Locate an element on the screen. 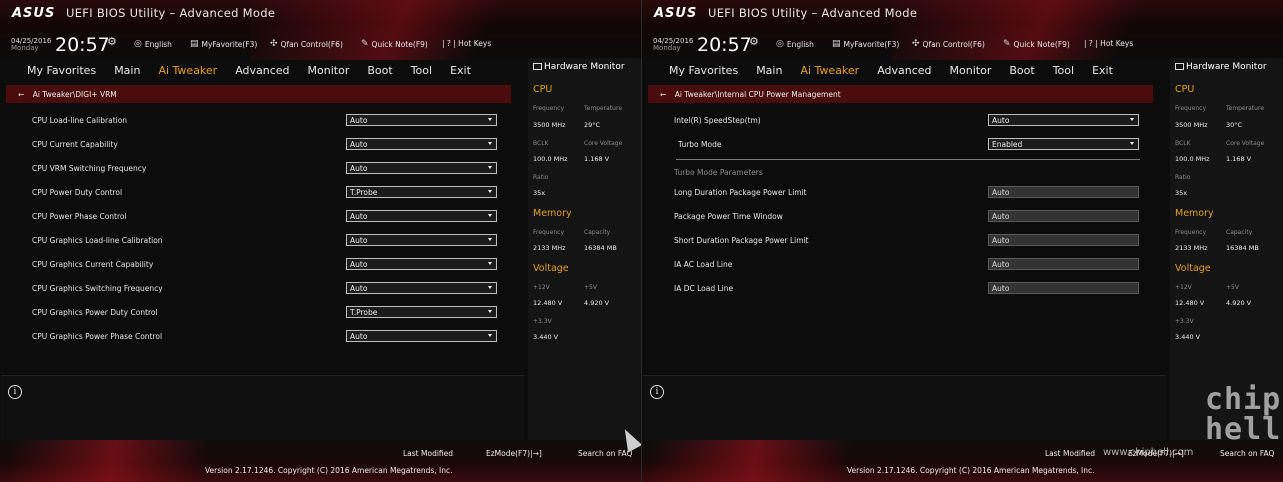 This screenshot has width=1283, height=482. ia-dc-load-line-input: Auto is located at coordinates (1063, 288).